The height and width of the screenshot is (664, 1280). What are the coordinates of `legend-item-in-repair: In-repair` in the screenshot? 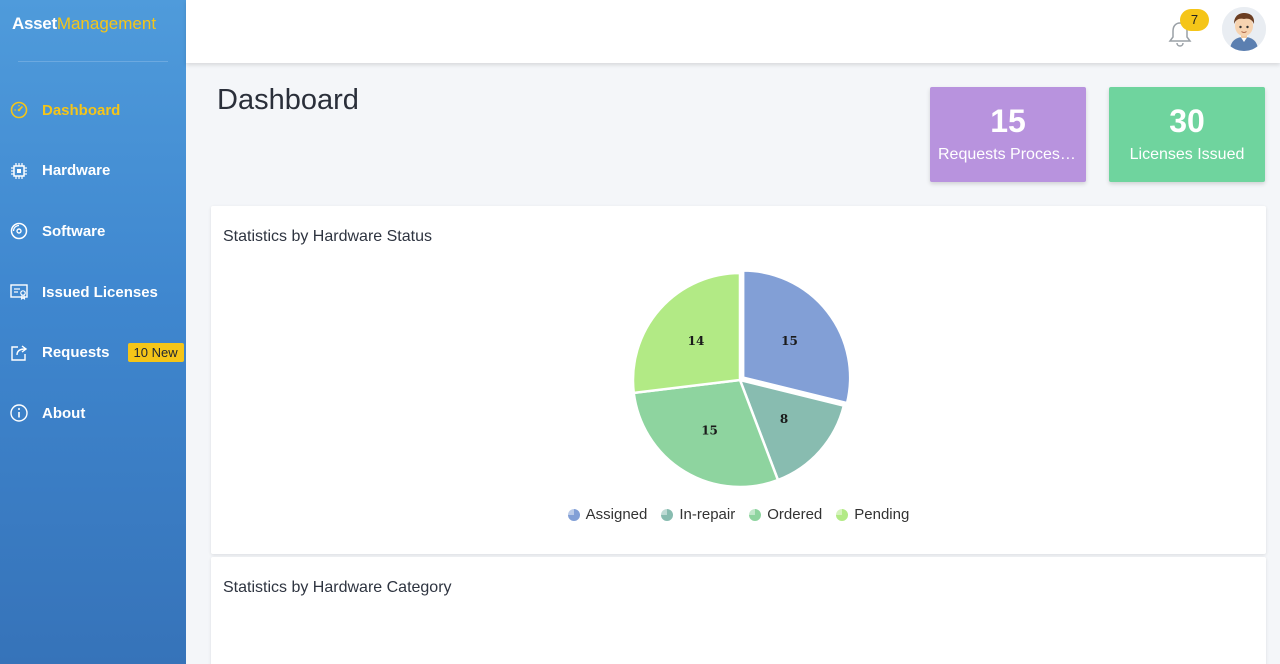 It's located at (698, 514).